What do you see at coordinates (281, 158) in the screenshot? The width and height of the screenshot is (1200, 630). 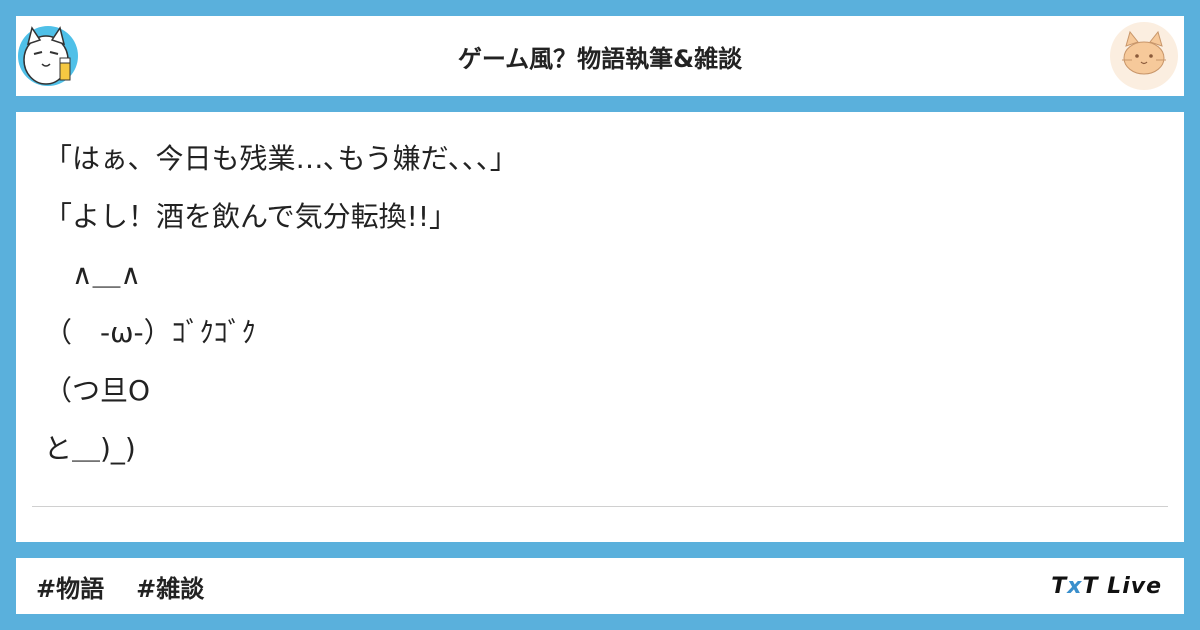 I see `post-line: 「はぁ、今日も残業…､もう嫌だ、、、」` at bounding box center [281, 158].